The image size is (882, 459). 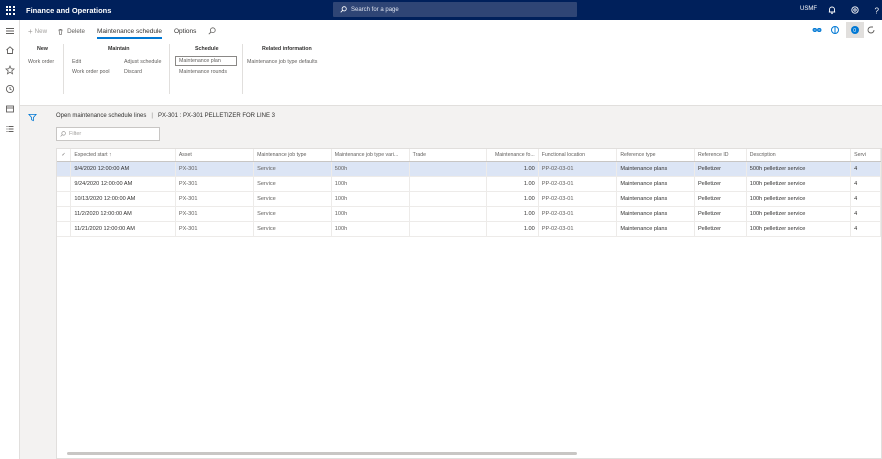 What do you see at coordinates (10, 70) in the screenshot?
I see `favorites-star-icon` at bounding box center [10, 70].